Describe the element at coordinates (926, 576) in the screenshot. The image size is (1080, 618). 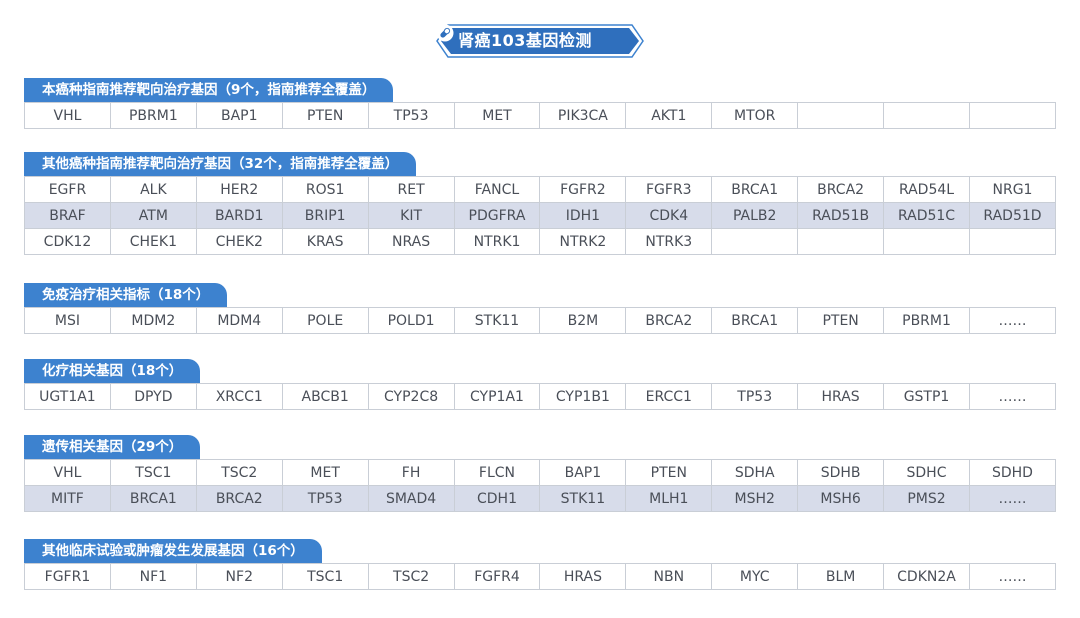
I see `gene-cell: CDKN2A` at that location.